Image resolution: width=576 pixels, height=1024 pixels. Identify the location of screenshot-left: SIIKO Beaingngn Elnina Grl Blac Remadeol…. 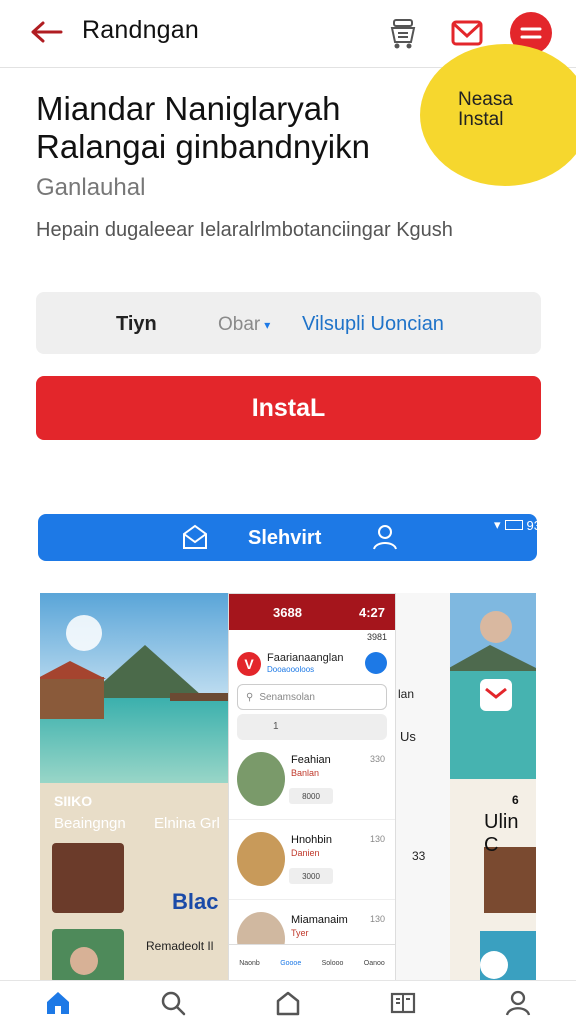
(138, 788).